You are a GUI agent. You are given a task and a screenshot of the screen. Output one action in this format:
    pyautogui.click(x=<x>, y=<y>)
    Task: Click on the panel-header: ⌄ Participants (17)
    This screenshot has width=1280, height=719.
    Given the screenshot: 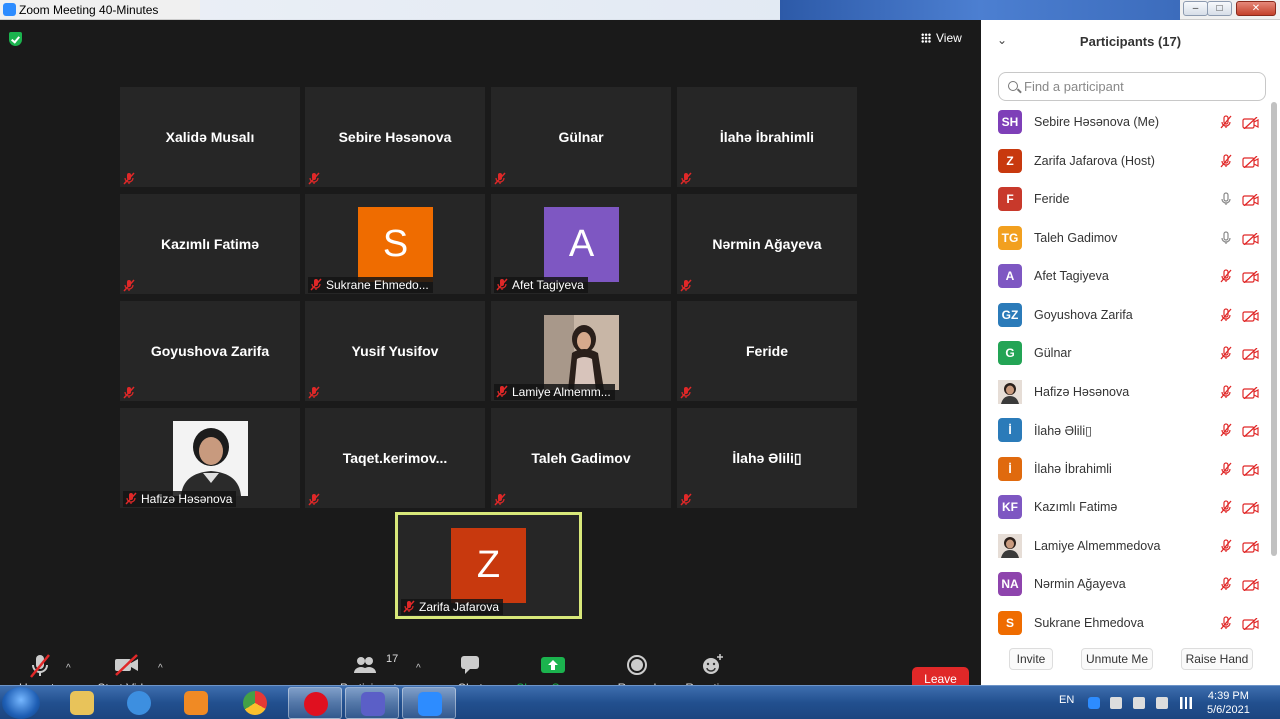 What is the action you would take?
    pyautogui.click(x=1130, y=42)
    